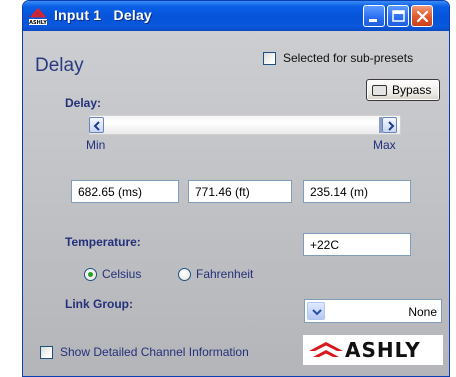 Image resolution: width=456 pixels, height=377 pixels. I want to click on close-button, so click(422, 16).